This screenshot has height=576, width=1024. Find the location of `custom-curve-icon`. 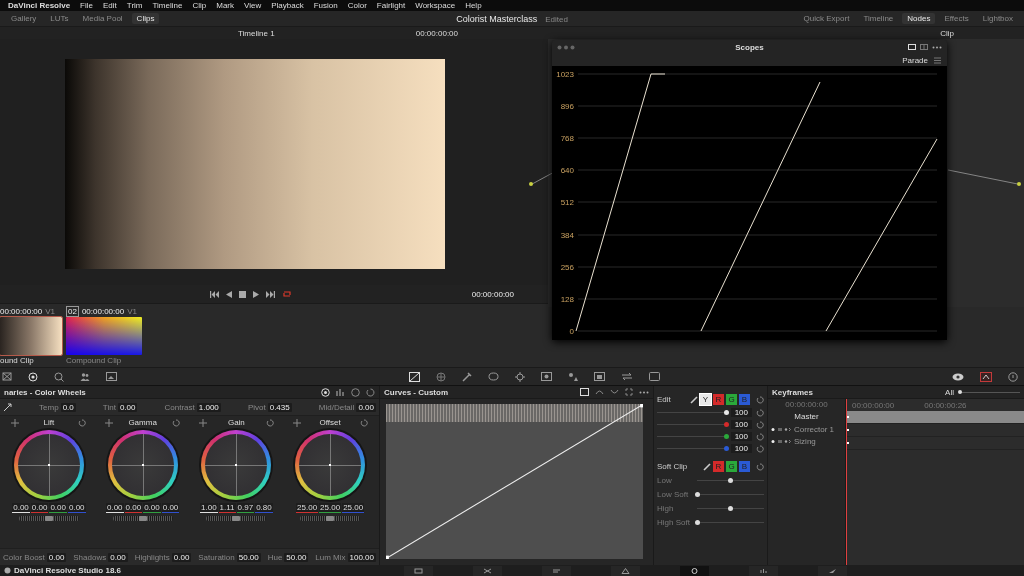

custom-curve-icon is located at coordinates (584, 392).